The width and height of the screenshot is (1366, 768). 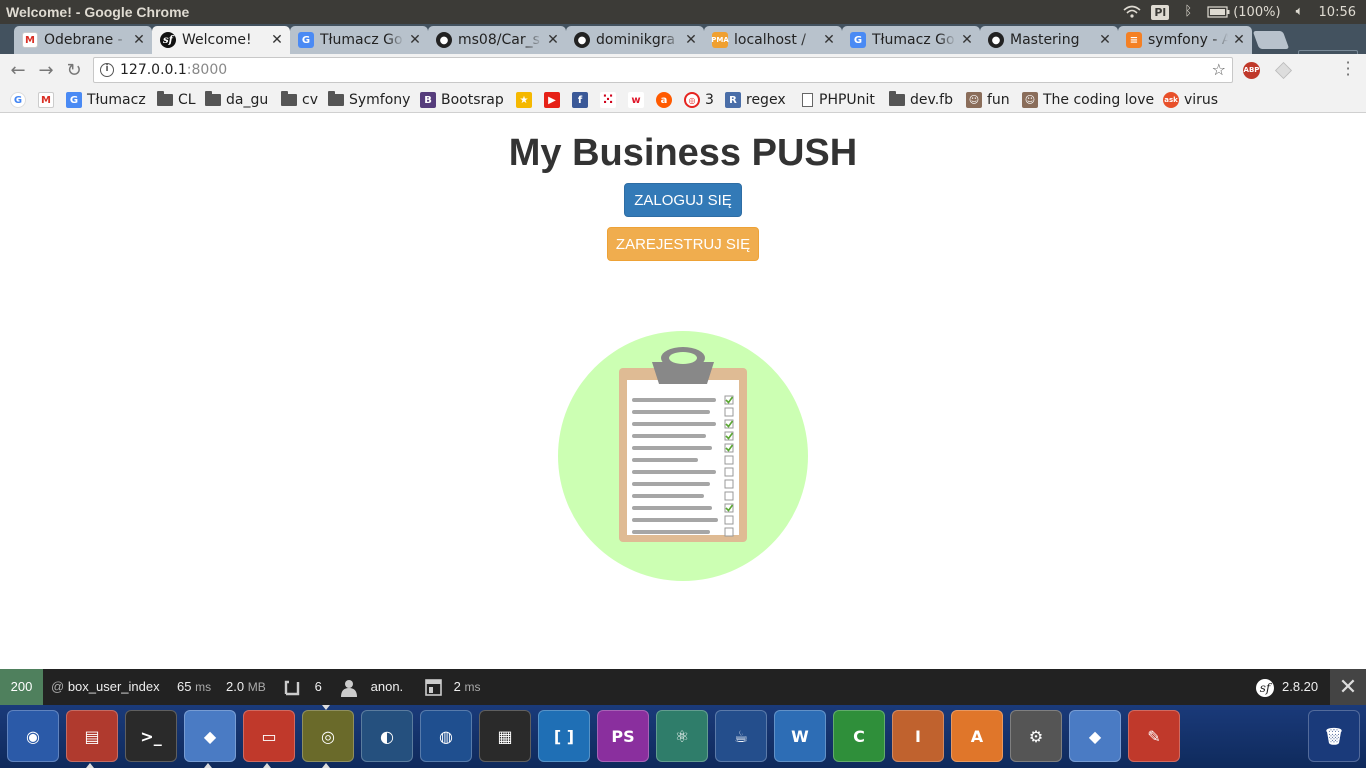 What do you see at coordinates (1095, 736) in the screenshot?
I see `virtualbox-cube-icon: ◆` at bounding box center [1095, 736].